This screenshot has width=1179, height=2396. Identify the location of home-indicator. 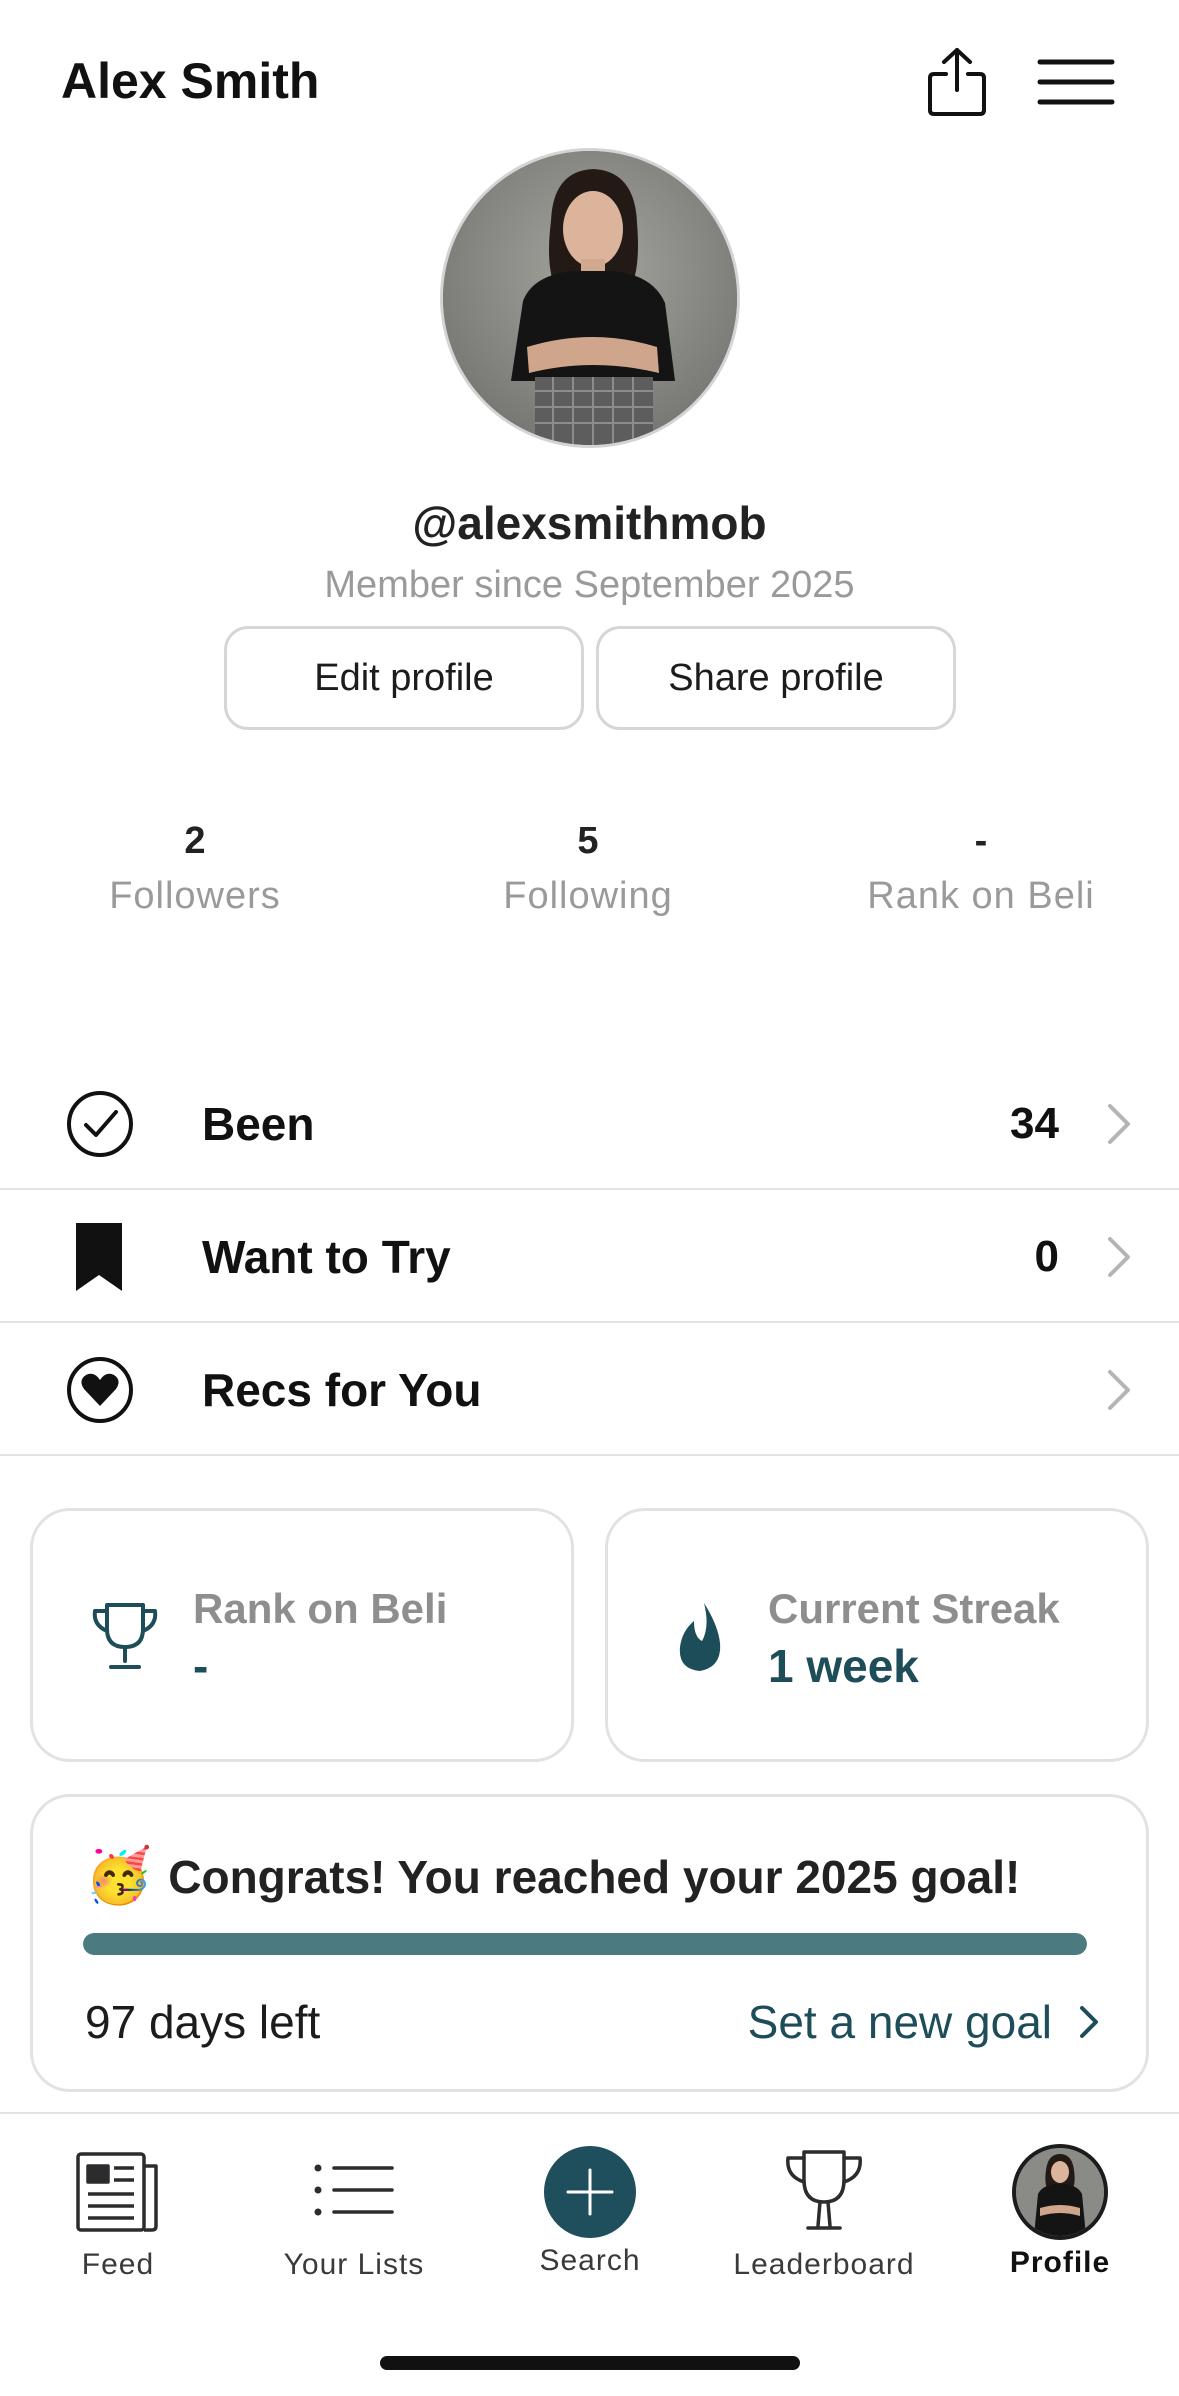
(590, 2363).